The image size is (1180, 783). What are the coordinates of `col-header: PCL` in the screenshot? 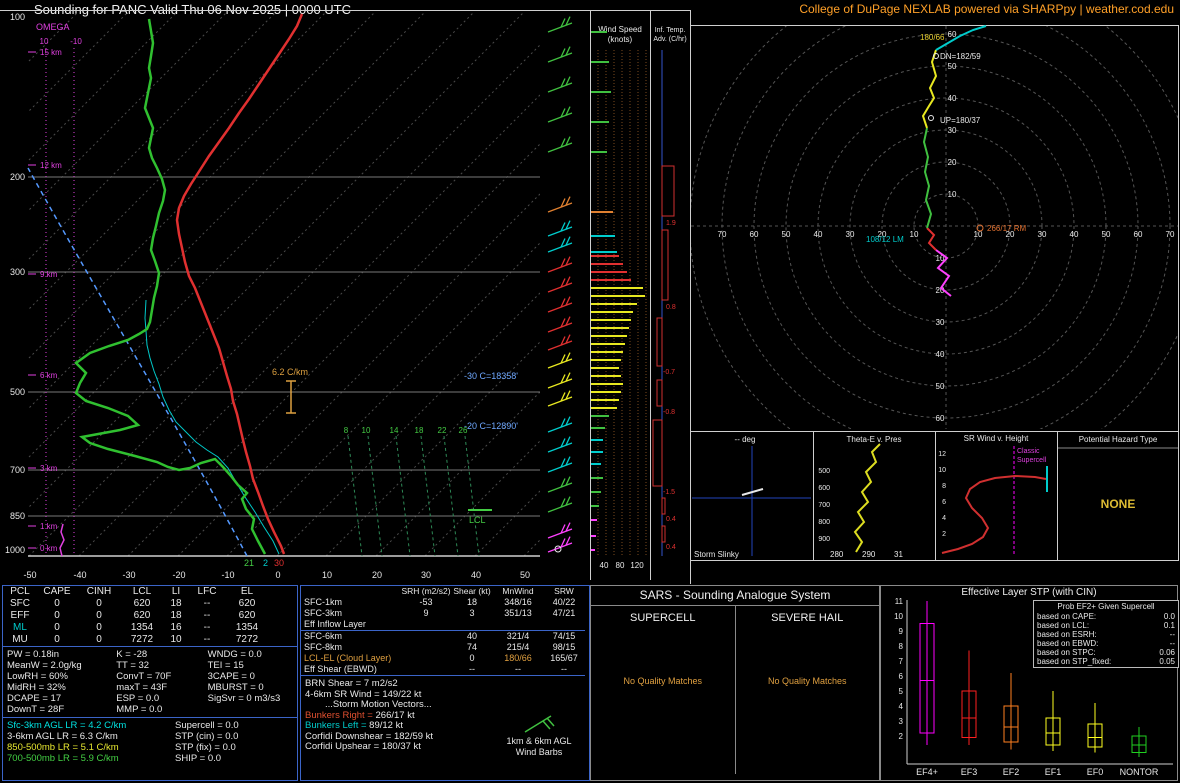 It's located at (20, 591).